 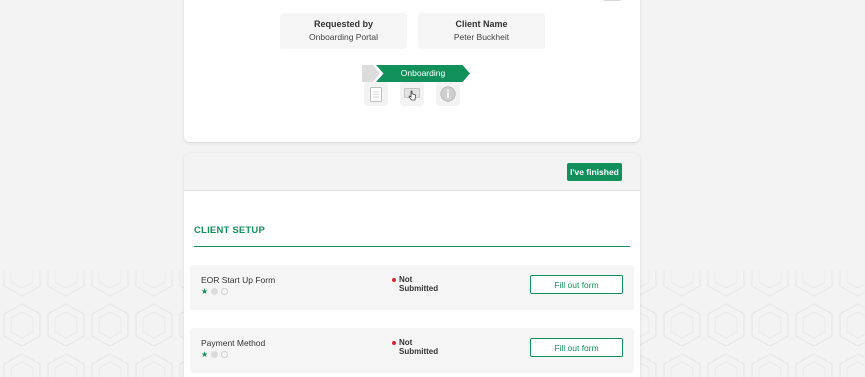 What do you see at coordinates (612, 0) in the screenshot?
I see `card-handle` at bounding box center [612, 0].